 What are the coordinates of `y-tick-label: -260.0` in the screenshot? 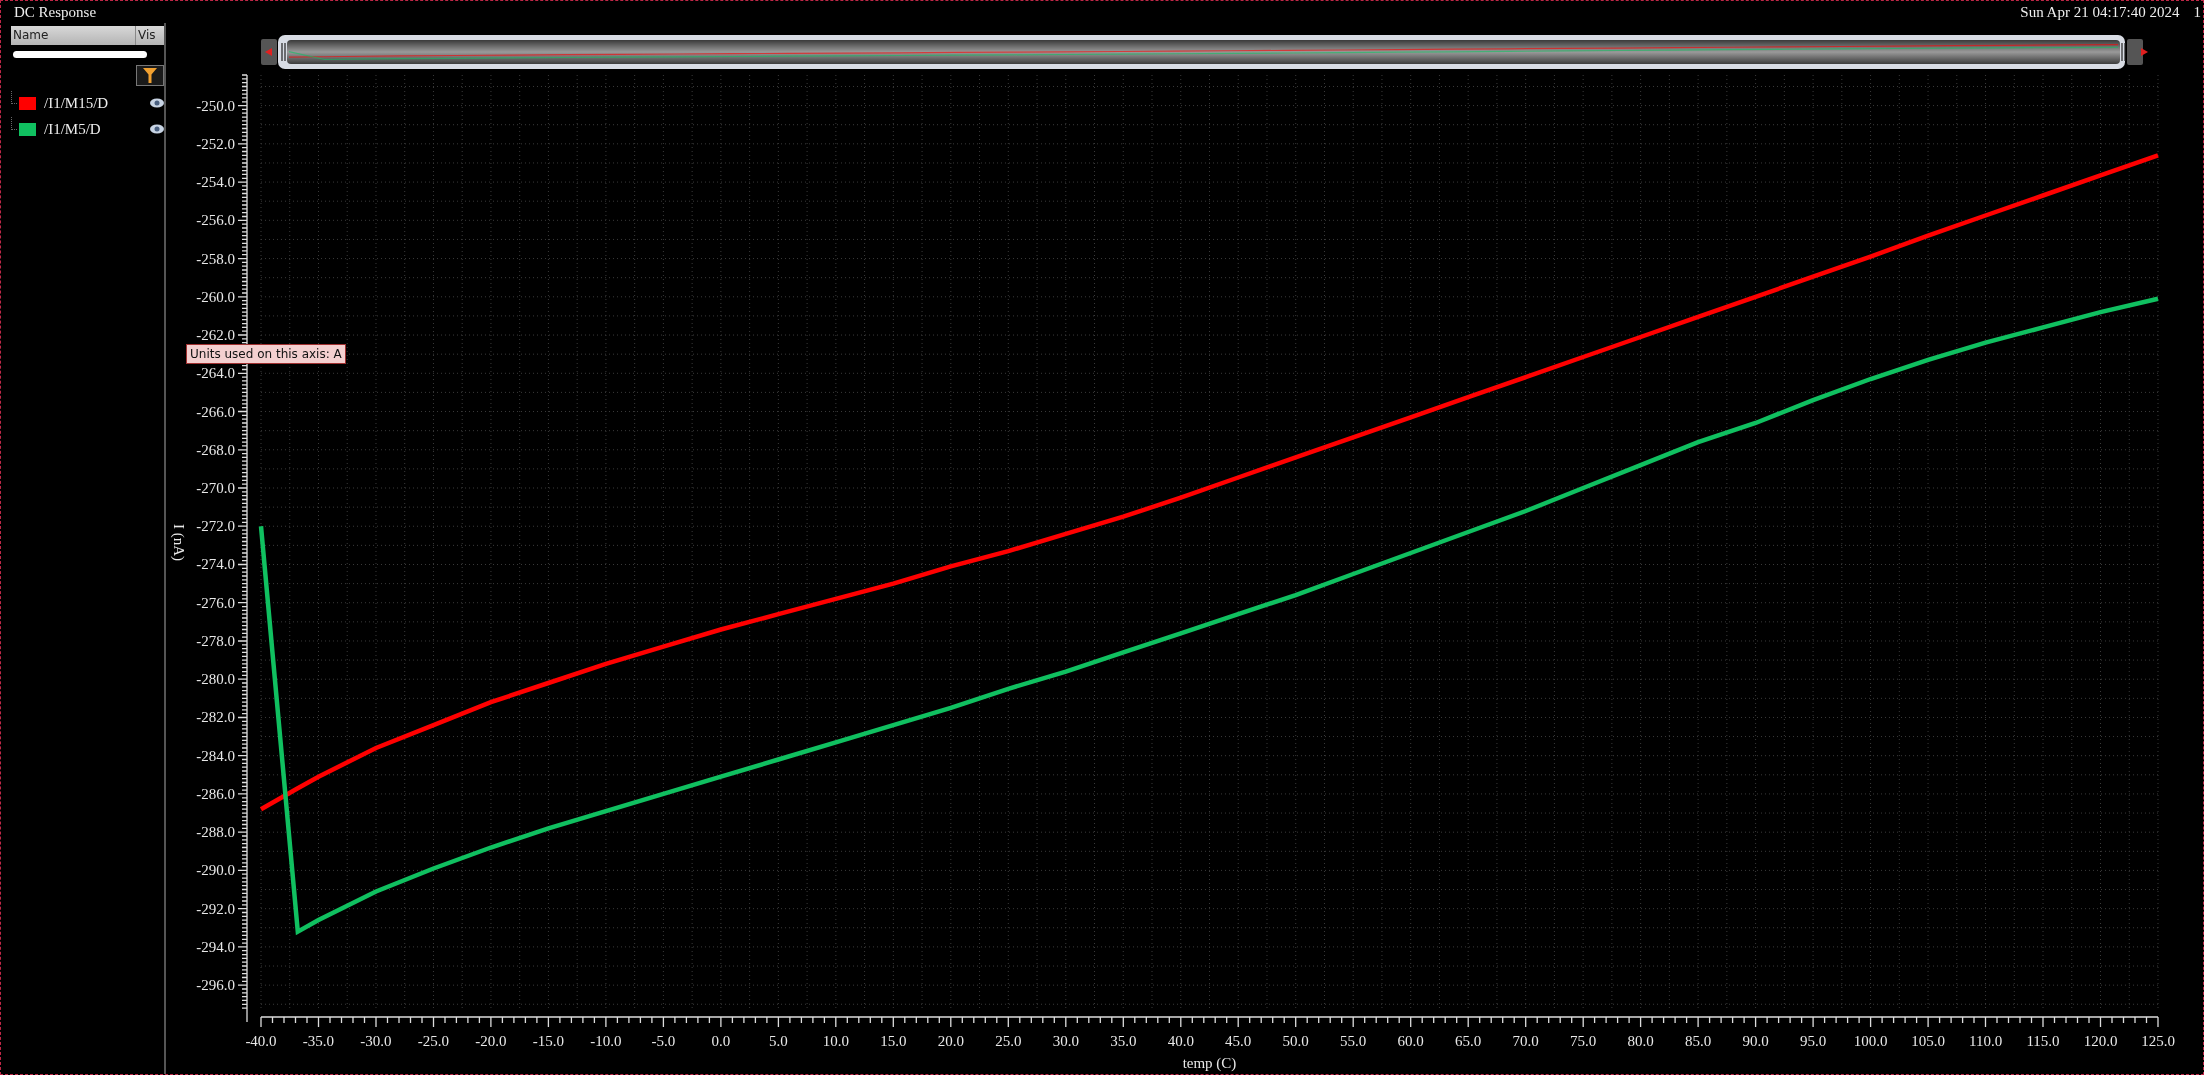 It's located at (215, 296).